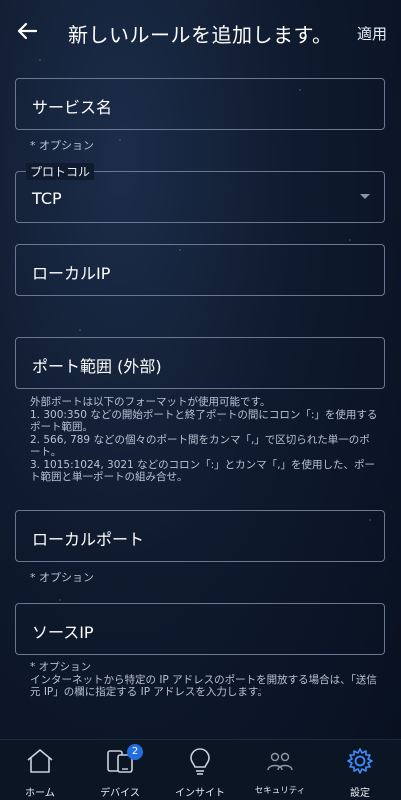 The height and width of the screenshot is (800, 401). I want to click on gear-icon, so click(360, 761).